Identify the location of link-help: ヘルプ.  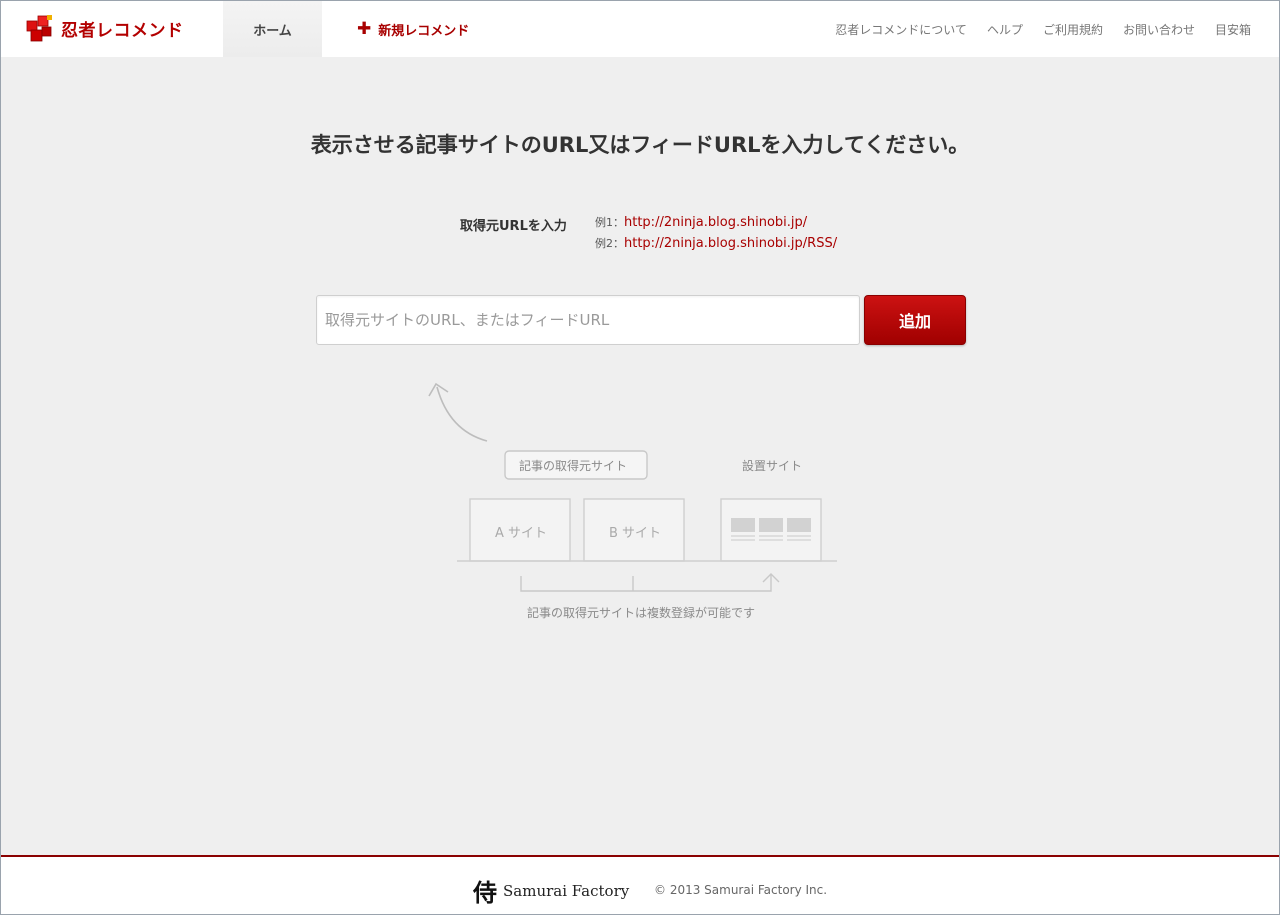
(1005, 29).